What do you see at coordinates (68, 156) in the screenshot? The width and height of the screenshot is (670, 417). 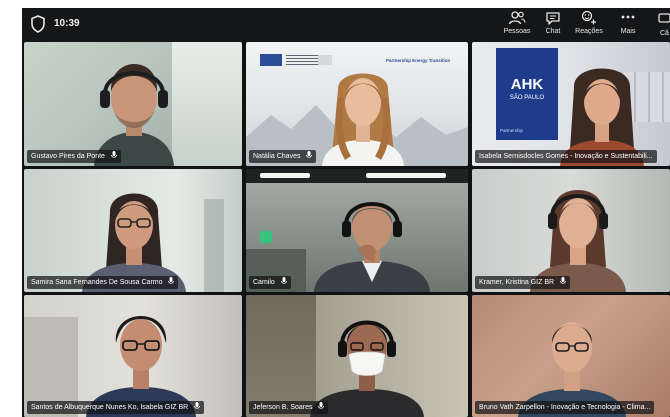 I see `participant-name-text: Gustavo Pires da Ponte` at bounding box center [68, 156].